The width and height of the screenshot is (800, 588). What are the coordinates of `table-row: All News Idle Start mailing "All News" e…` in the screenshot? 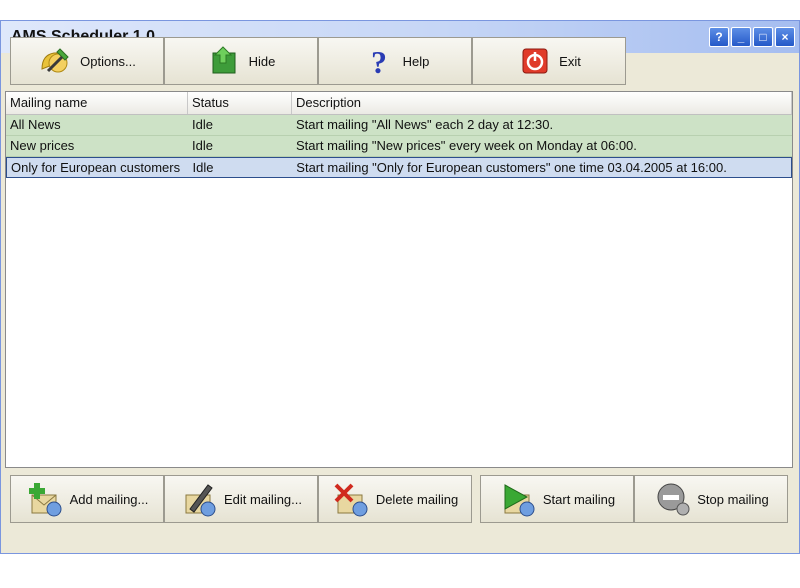 It's located at (399, 125).